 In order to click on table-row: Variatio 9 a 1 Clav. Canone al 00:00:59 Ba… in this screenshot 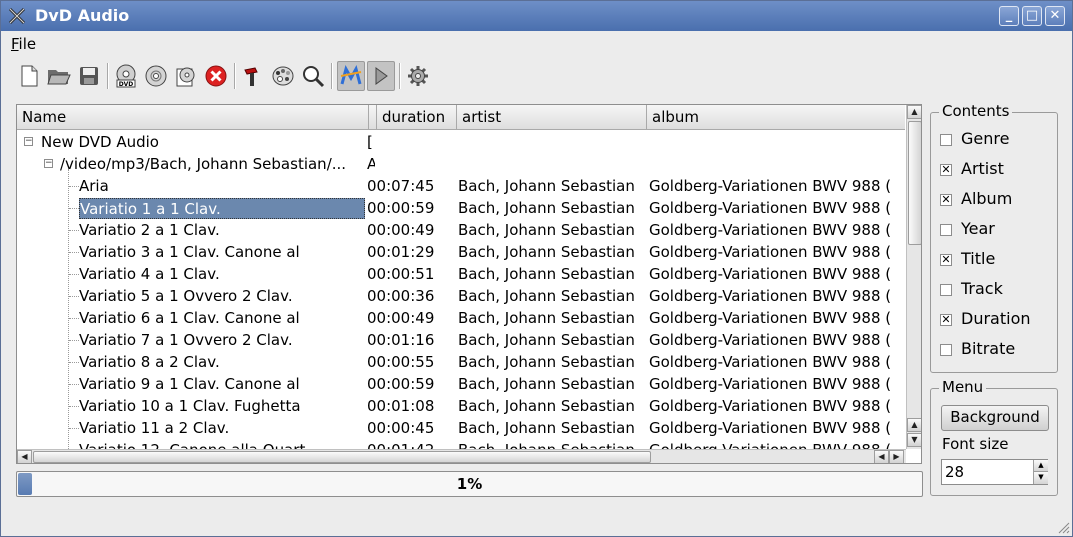, I will do `click(461, 384)`.